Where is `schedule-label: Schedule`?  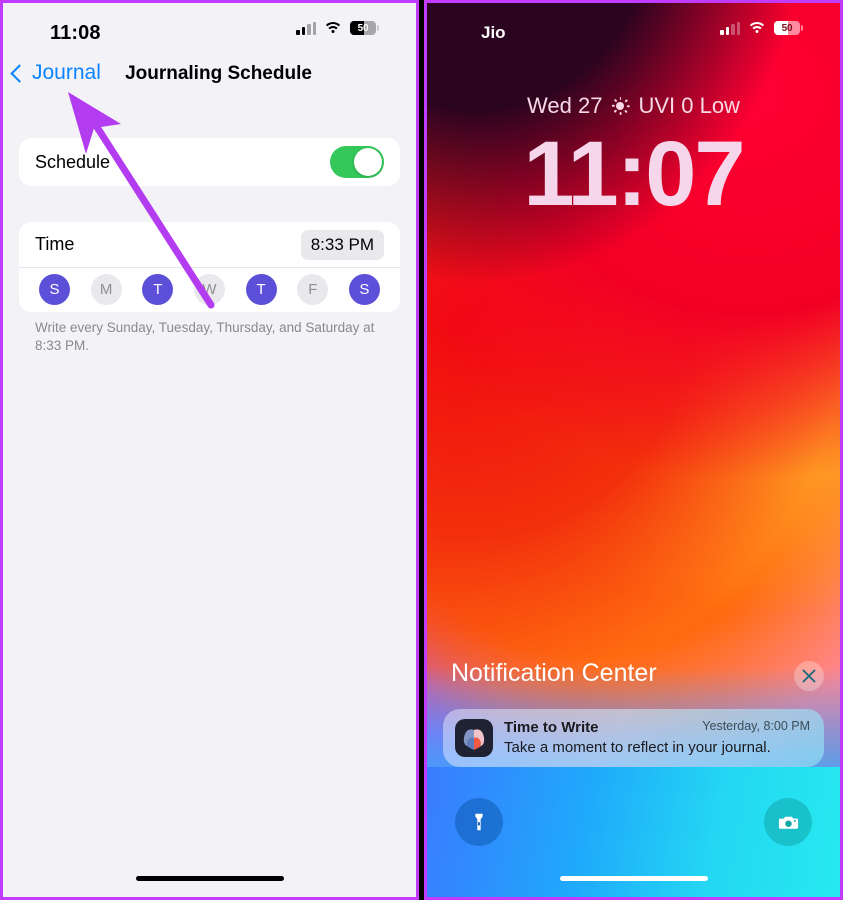 schedule-label: Schedule is located at coordinates (73, 161).